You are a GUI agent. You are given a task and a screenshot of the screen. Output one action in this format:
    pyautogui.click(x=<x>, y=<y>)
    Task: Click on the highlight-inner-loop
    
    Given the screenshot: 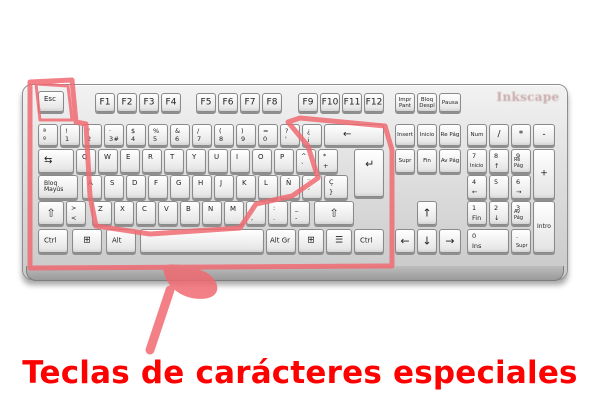 What is the action you would take?
    pyautogui.click(x=54, y=102)
    